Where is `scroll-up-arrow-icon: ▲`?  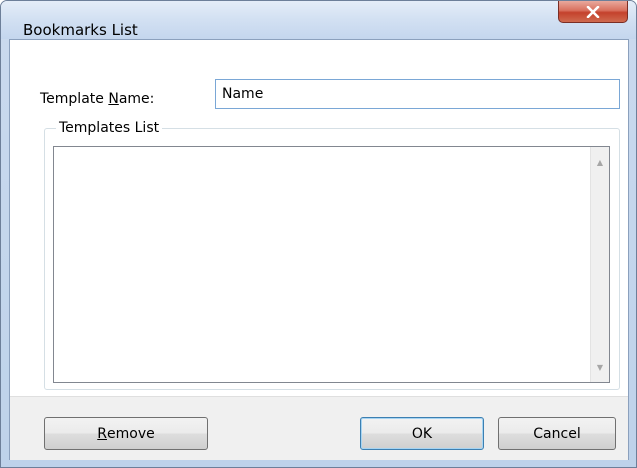 scroll-up-arrow-icon: ▲ is located at coordinates (600, 162).